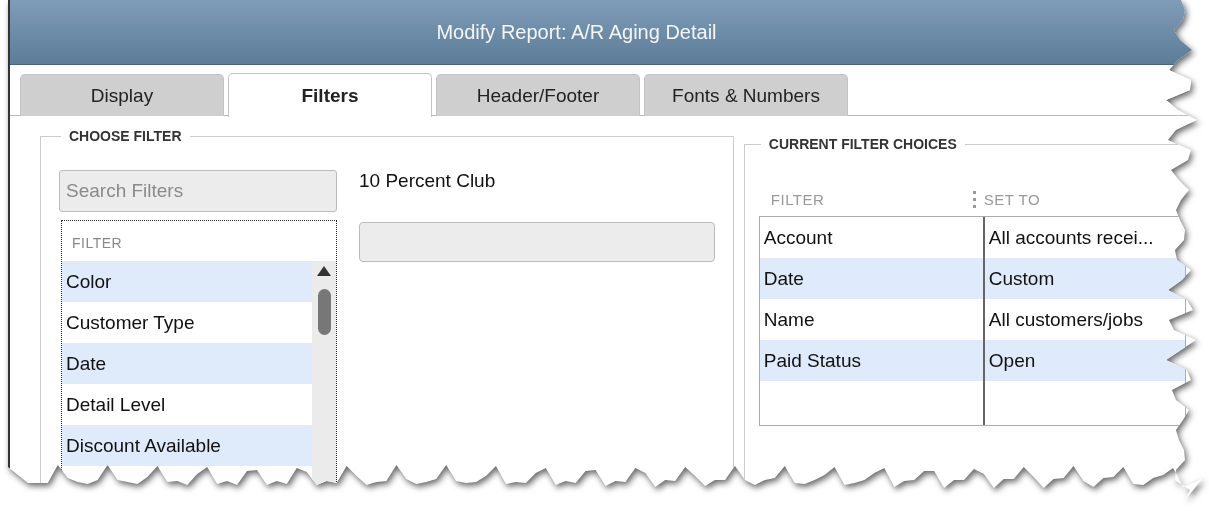  I want to click on column-header: SET TO, so click(1006, 199).